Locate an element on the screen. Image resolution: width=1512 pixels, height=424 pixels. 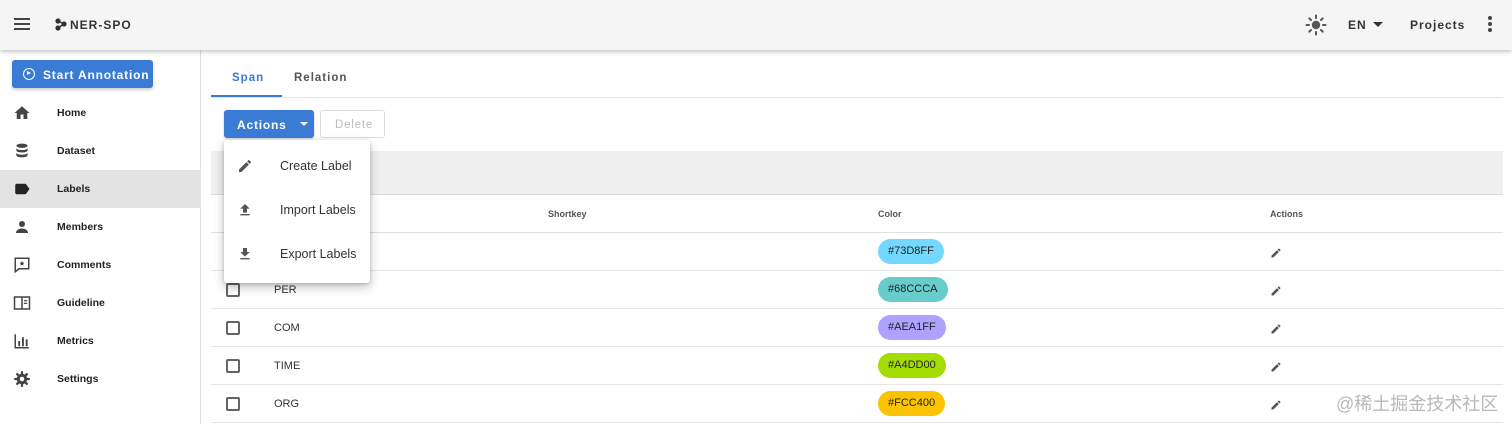
tab-span: Span is located at coordinates (248, 78).